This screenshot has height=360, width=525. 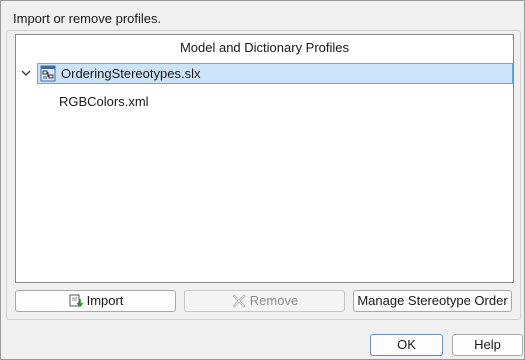 I want to click on remove-button-label: Remove, so click(x=274, y=300).